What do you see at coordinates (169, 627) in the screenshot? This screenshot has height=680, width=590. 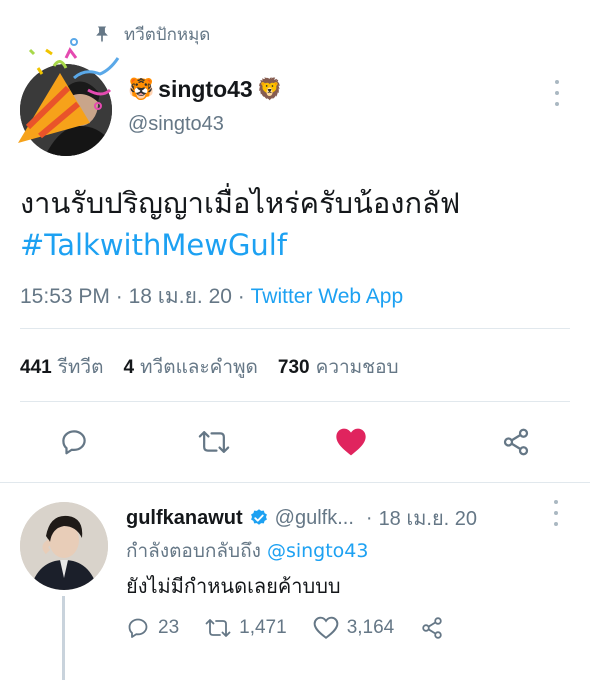 I see `reply-count: 23` at bounding box center [169, 627].